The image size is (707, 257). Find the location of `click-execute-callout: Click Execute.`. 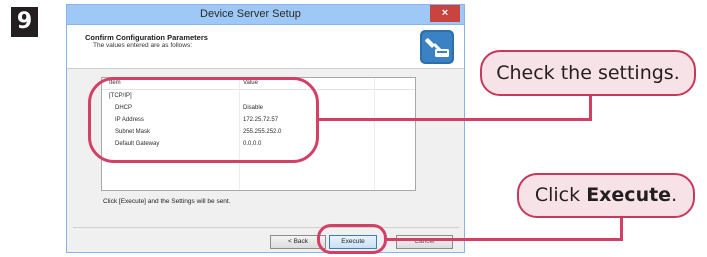

click-execute-callout: Click Execute. is located at coordinates (606, 195).